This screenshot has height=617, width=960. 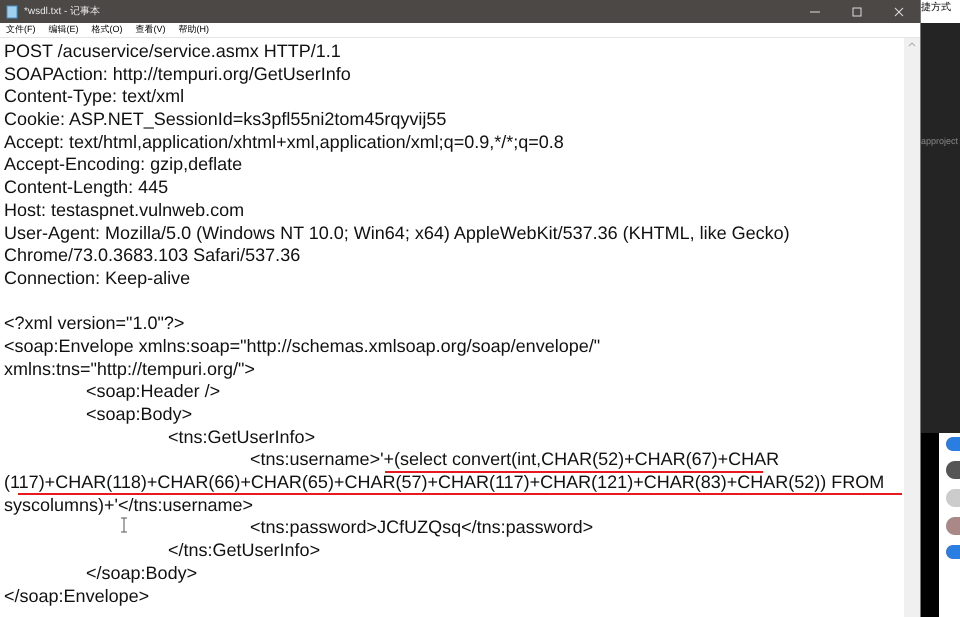 What do you see at coordinates (284, 142) in the screenshot?
I see `text-line: Accept: text/html,application/xhtml+xml,application/xml;q=0.9,*/*;q=0.8` at bounding box center [284, 142].